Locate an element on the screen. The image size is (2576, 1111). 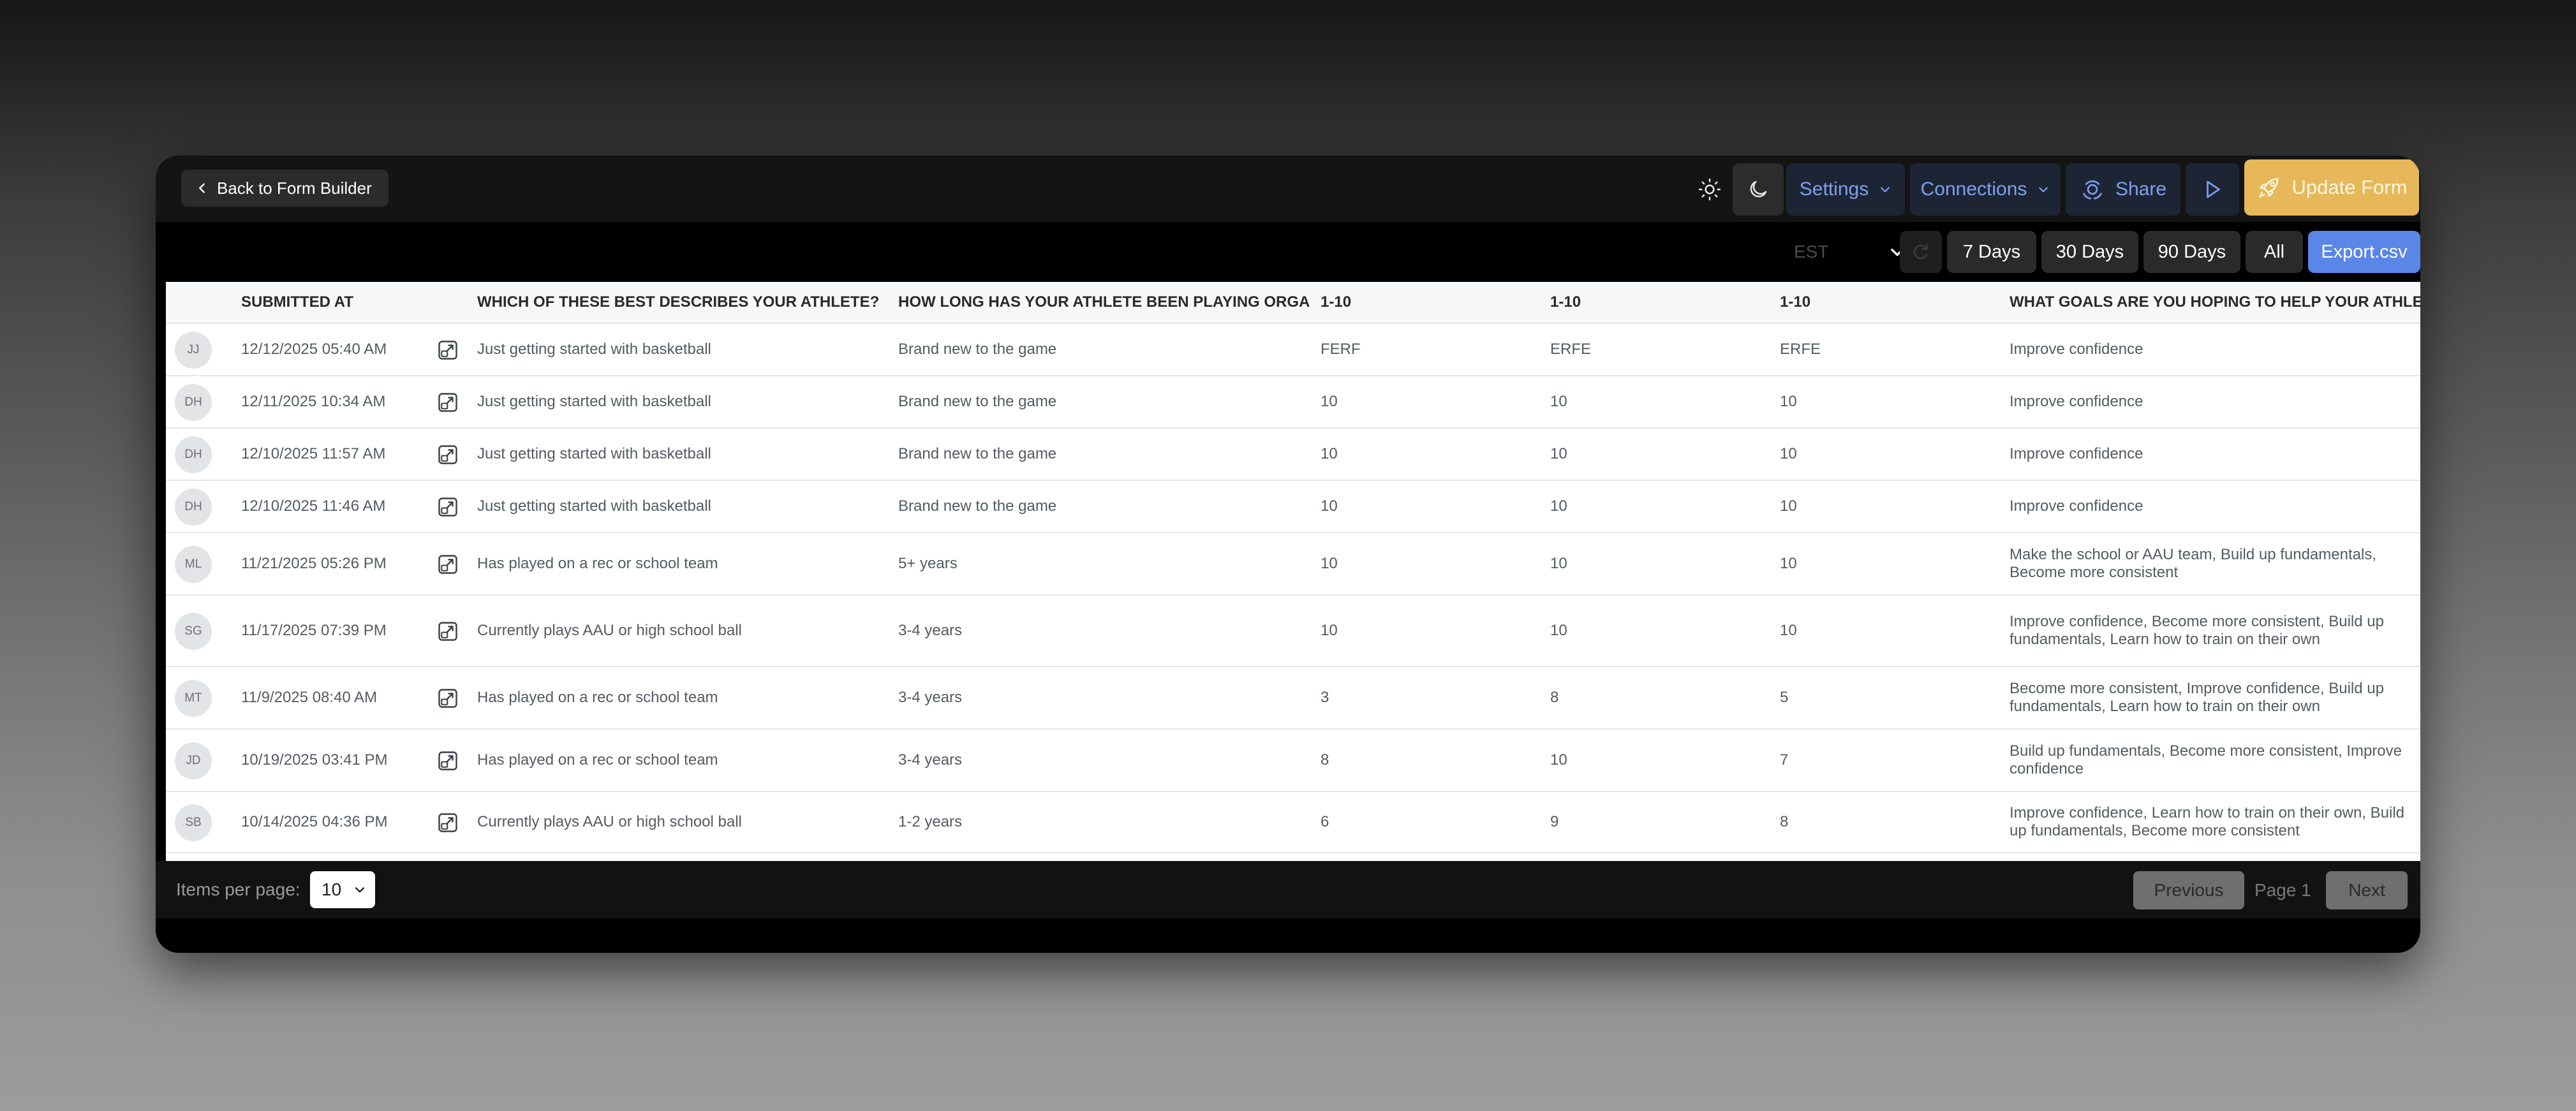
cell-rating-2: ERFE is located at coordinates (1571, 349).